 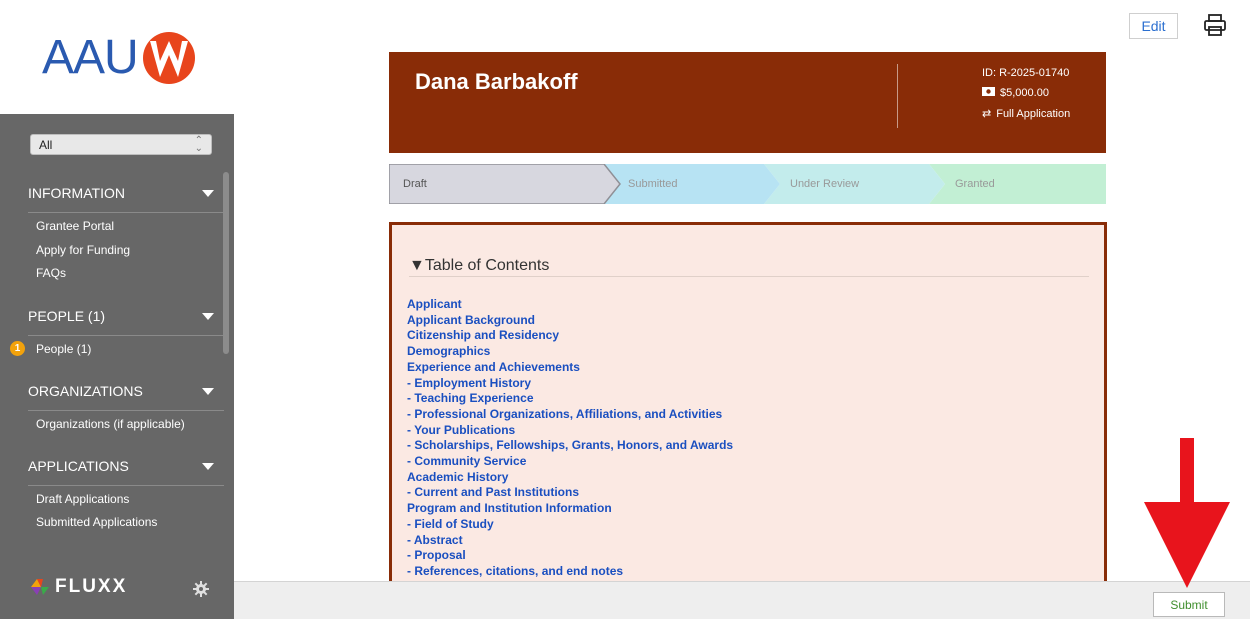 What do you see at coordinates (226, 263) in the screenshot?
I see `sidebar-scrollbar` at bounding box center [226, 263].